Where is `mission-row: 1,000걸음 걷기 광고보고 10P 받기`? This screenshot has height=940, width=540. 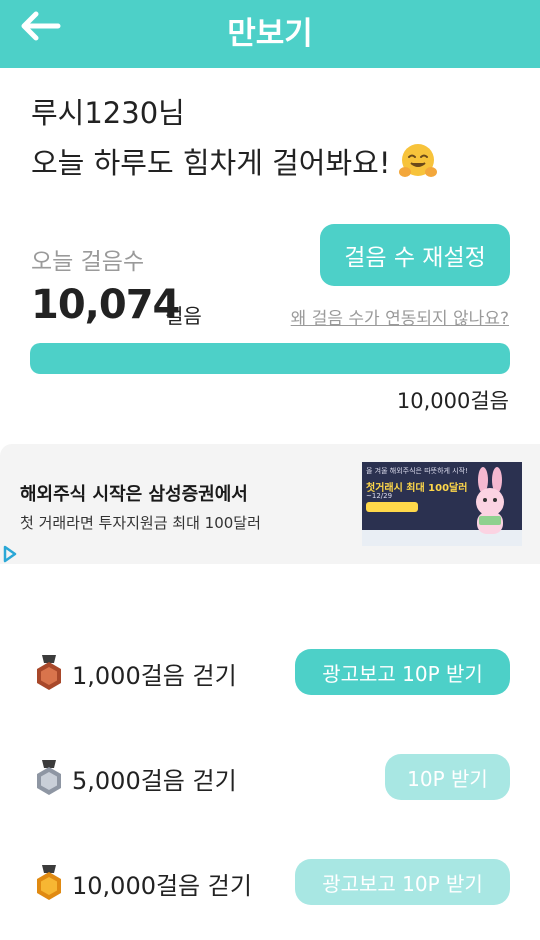
mission-row: 1,000걸음 걷기 광고보고 10P 받기 is located at coordinates (270, 672).